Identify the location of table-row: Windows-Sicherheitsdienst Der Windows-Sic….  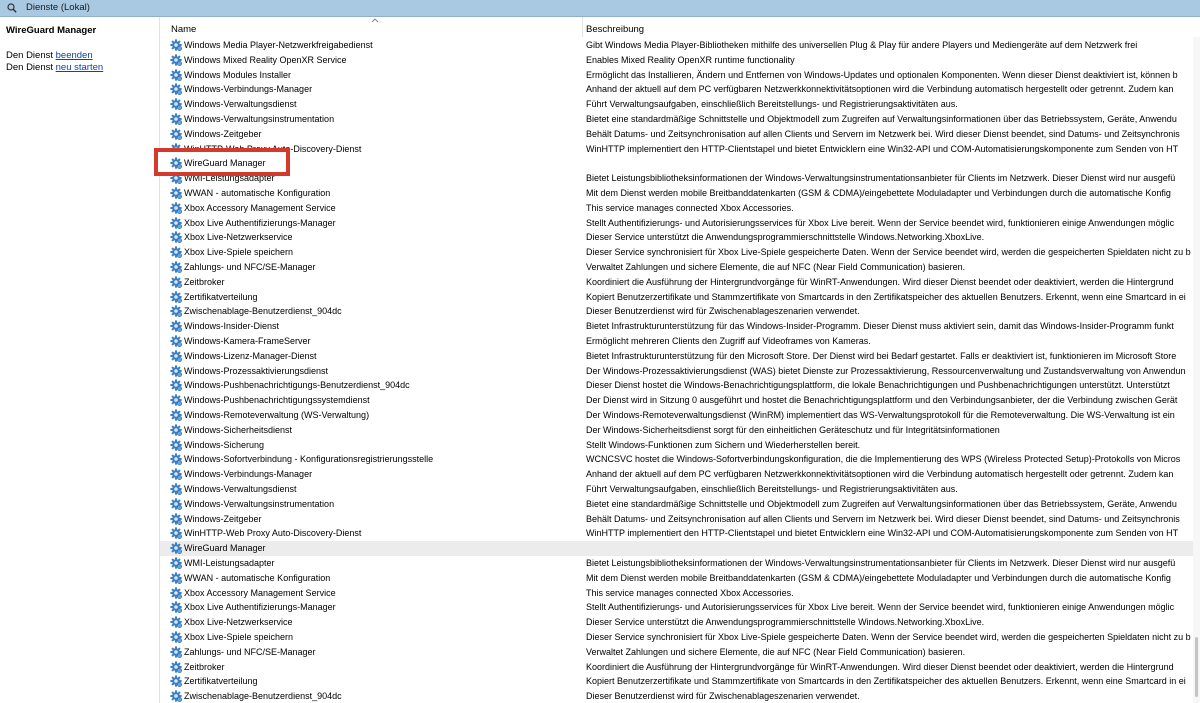
(680, 430).